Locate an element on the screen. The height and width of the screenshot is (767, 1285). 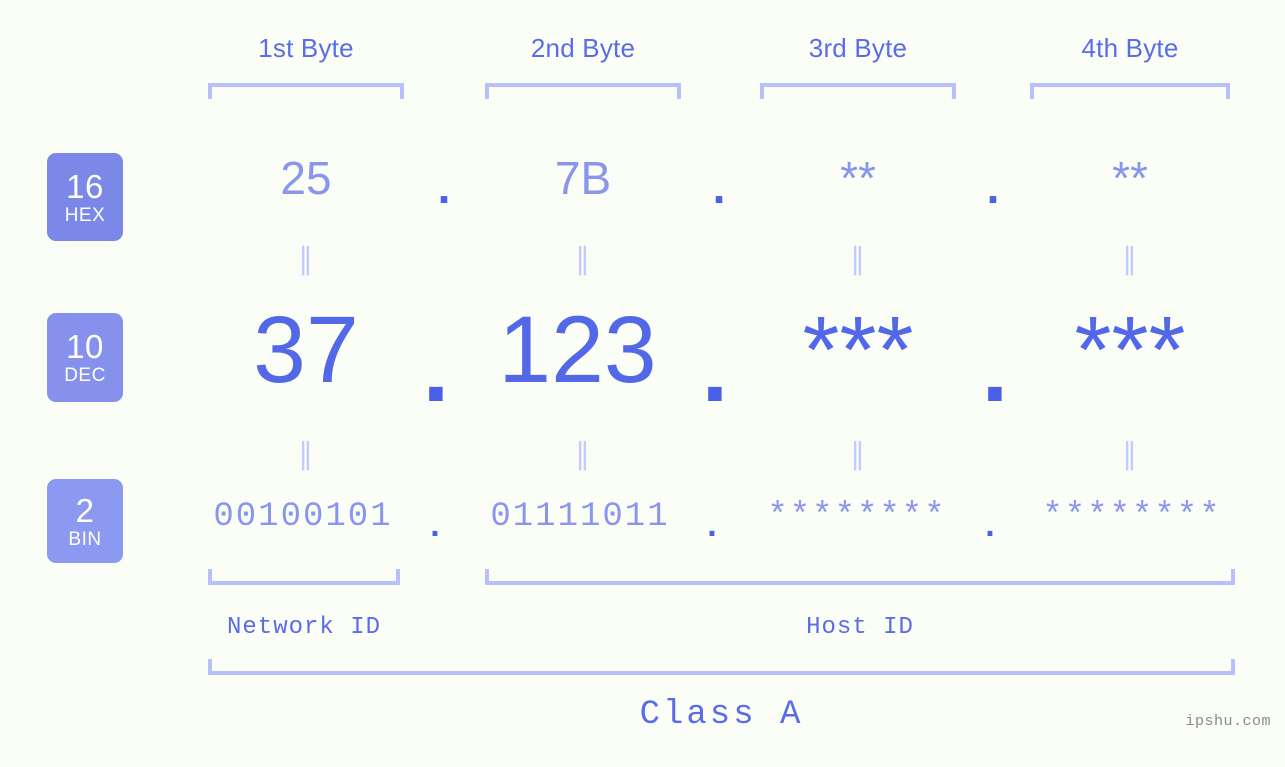
class-bracket is located at coordinates (721, 667).